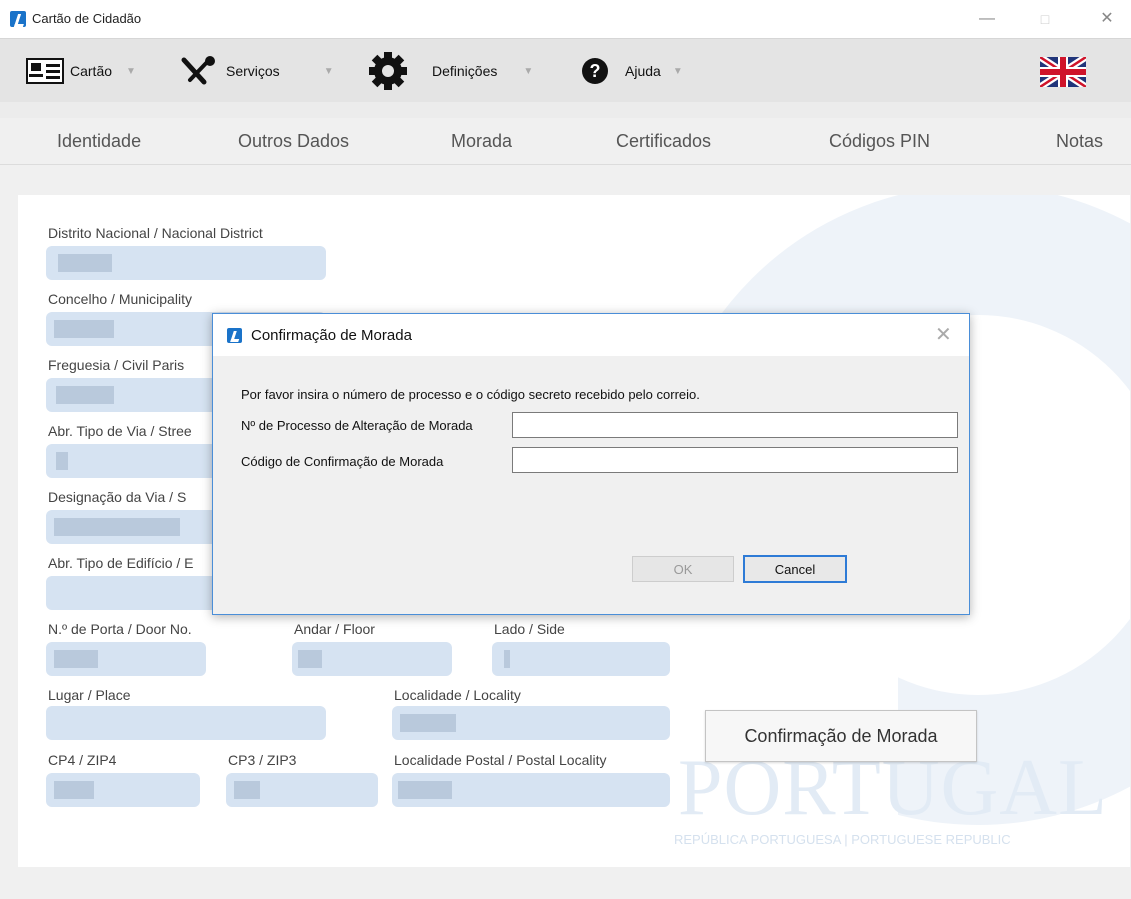  What do you see at coordinates (581, 659) in the screenshot?
I see `field-lado` at bounding box center [581, 659].